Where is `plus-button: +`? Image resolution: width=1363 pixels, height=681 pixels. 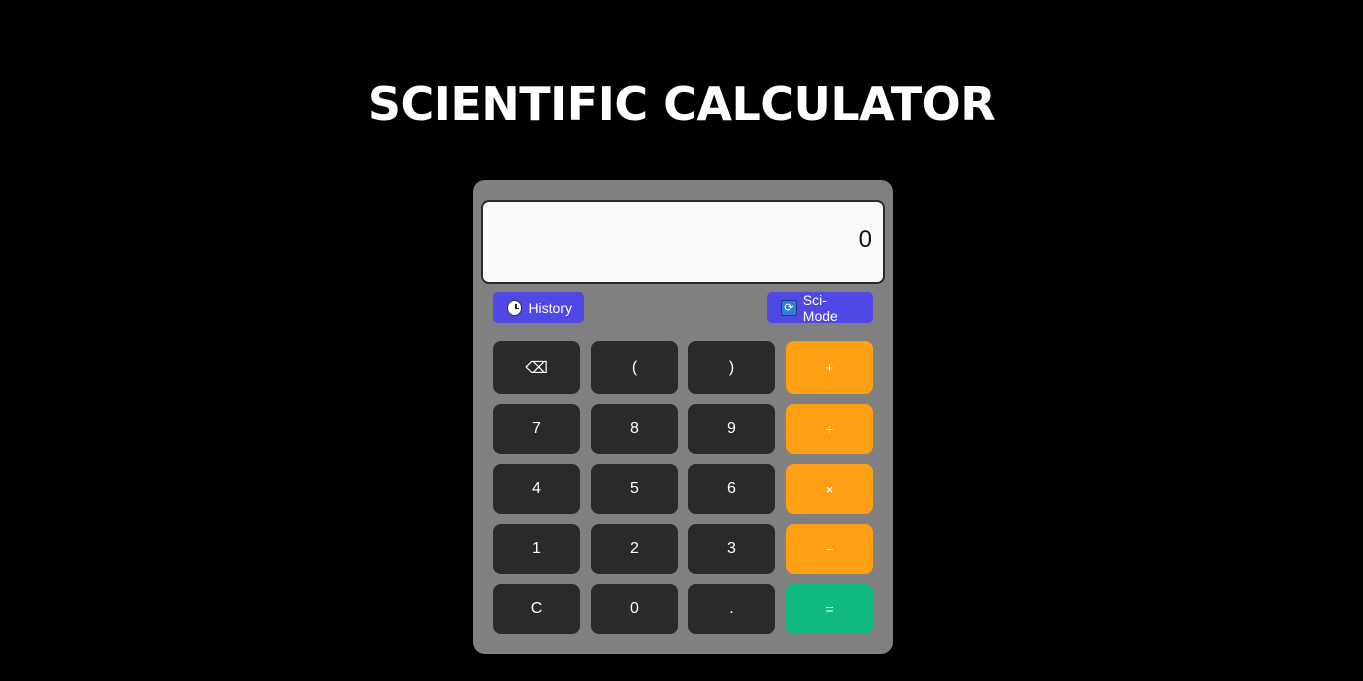
plus-button: + is located at coordinates (829, 367).